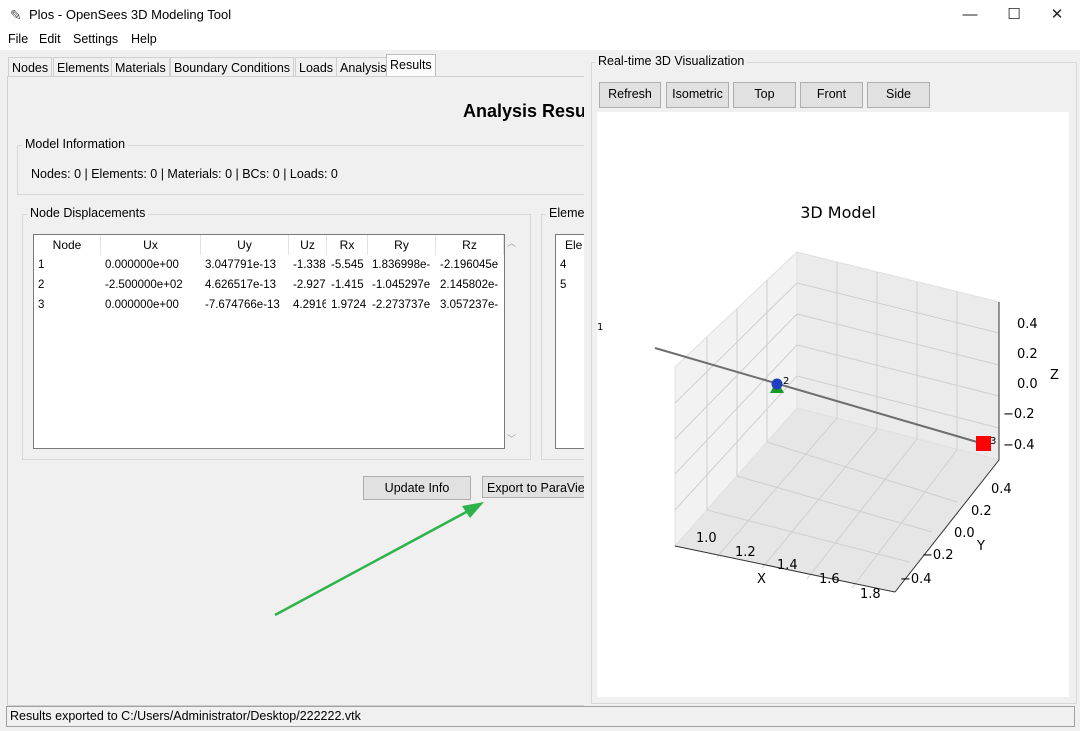 Image resolution: width=1080 pixels, height=731 pixels. I want to click on node-label-1: 1, so click(600, 327).